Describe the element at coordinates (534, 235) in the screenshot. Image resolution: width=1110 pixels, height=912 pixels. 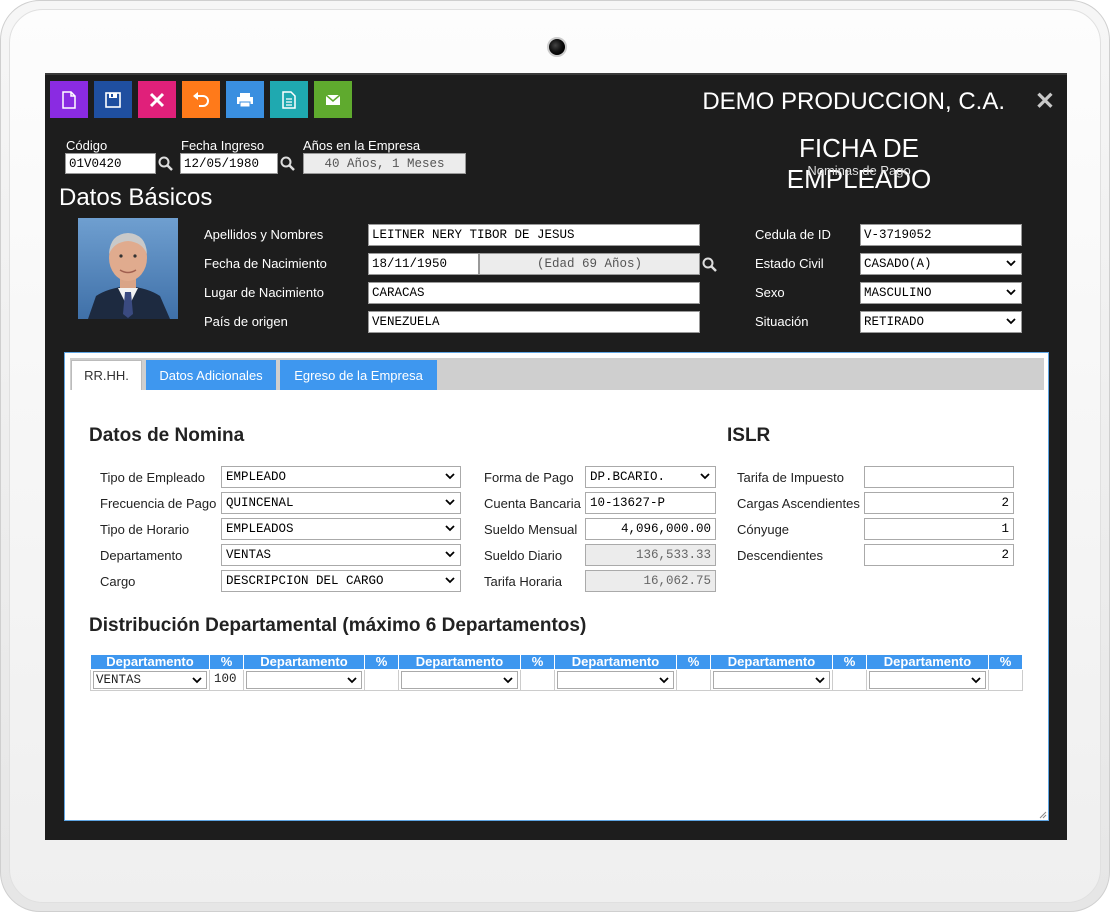
I see `apellidos-input: LEITNER NERY TIBOR DE JESUS` at that location.